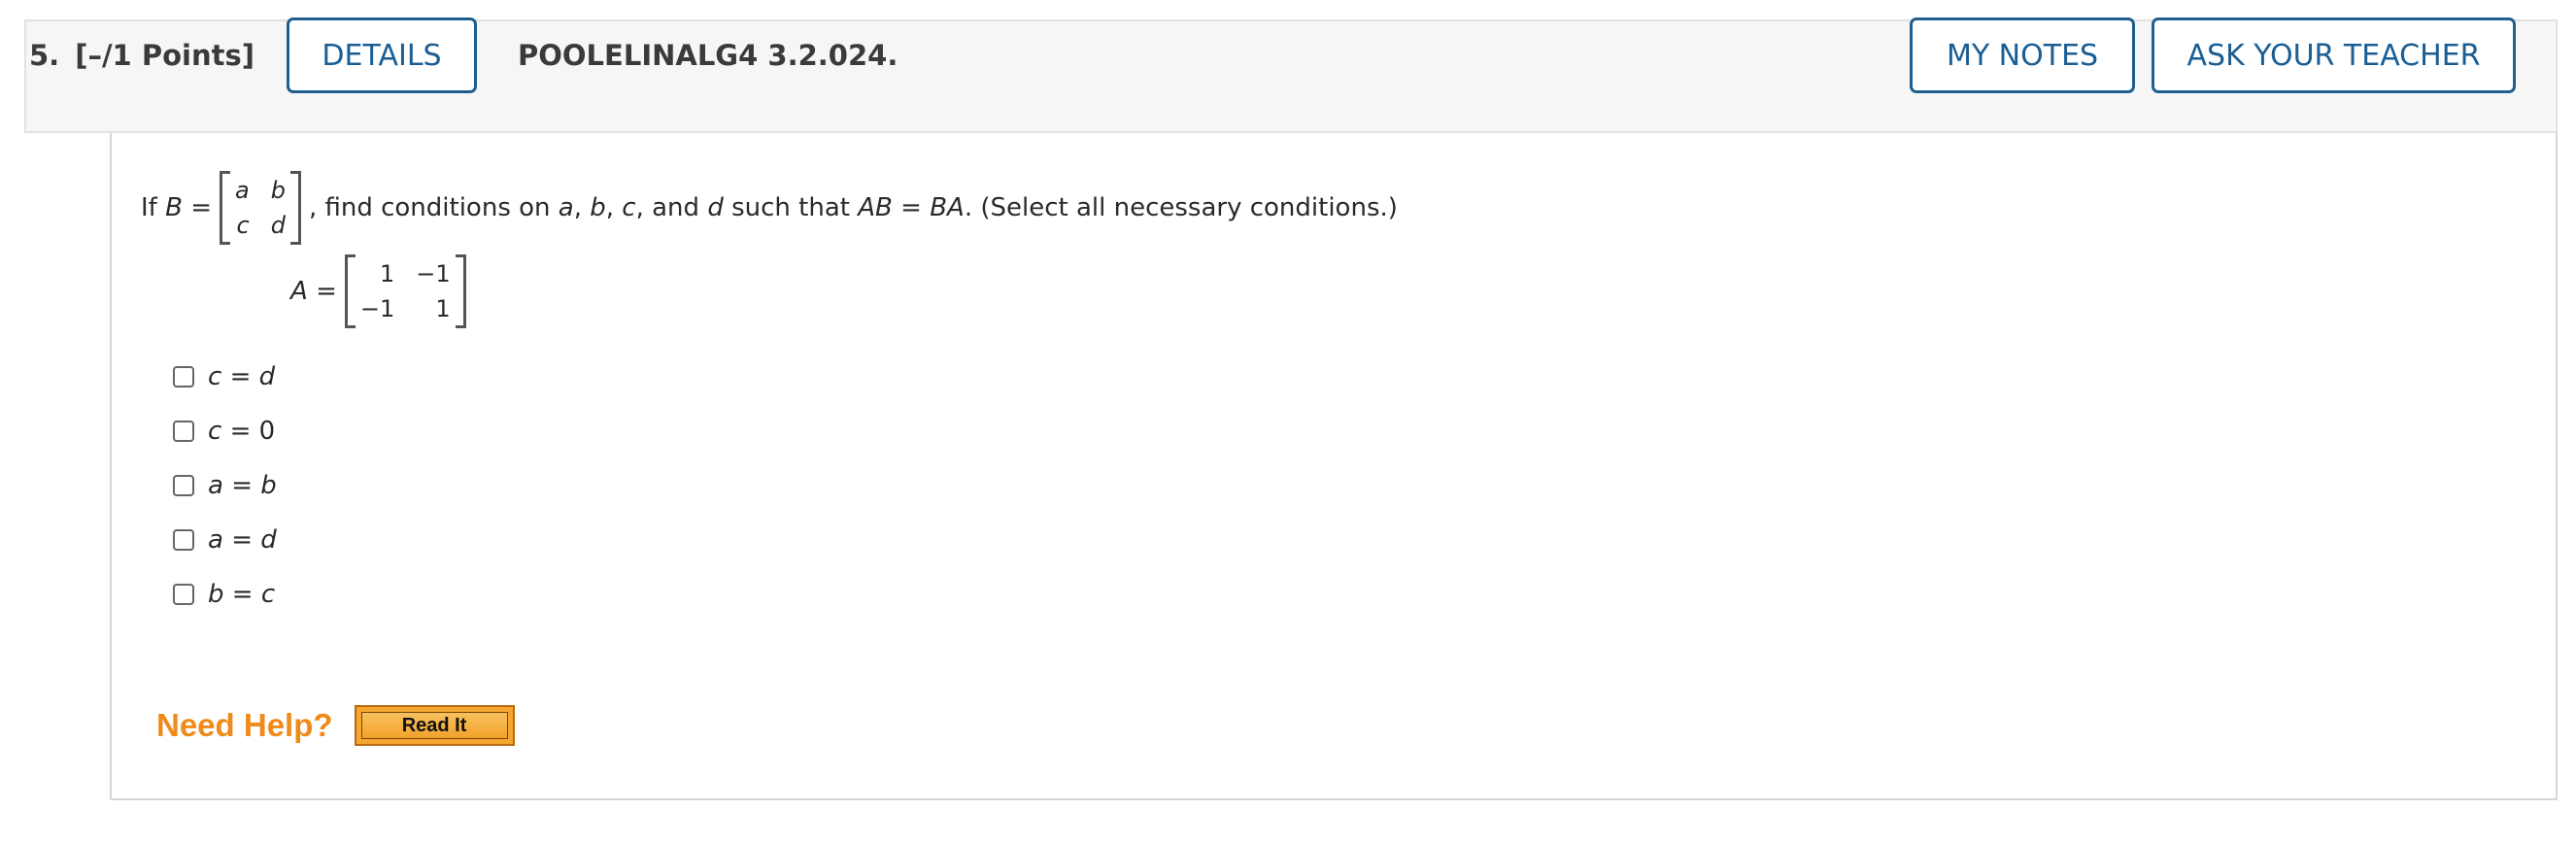 The height and width of the screenshot is (843, 2576). Describe the element at coordinates (429, 208) in the screenshot. I see `prompt-text-1: , find conditions on` at that location.